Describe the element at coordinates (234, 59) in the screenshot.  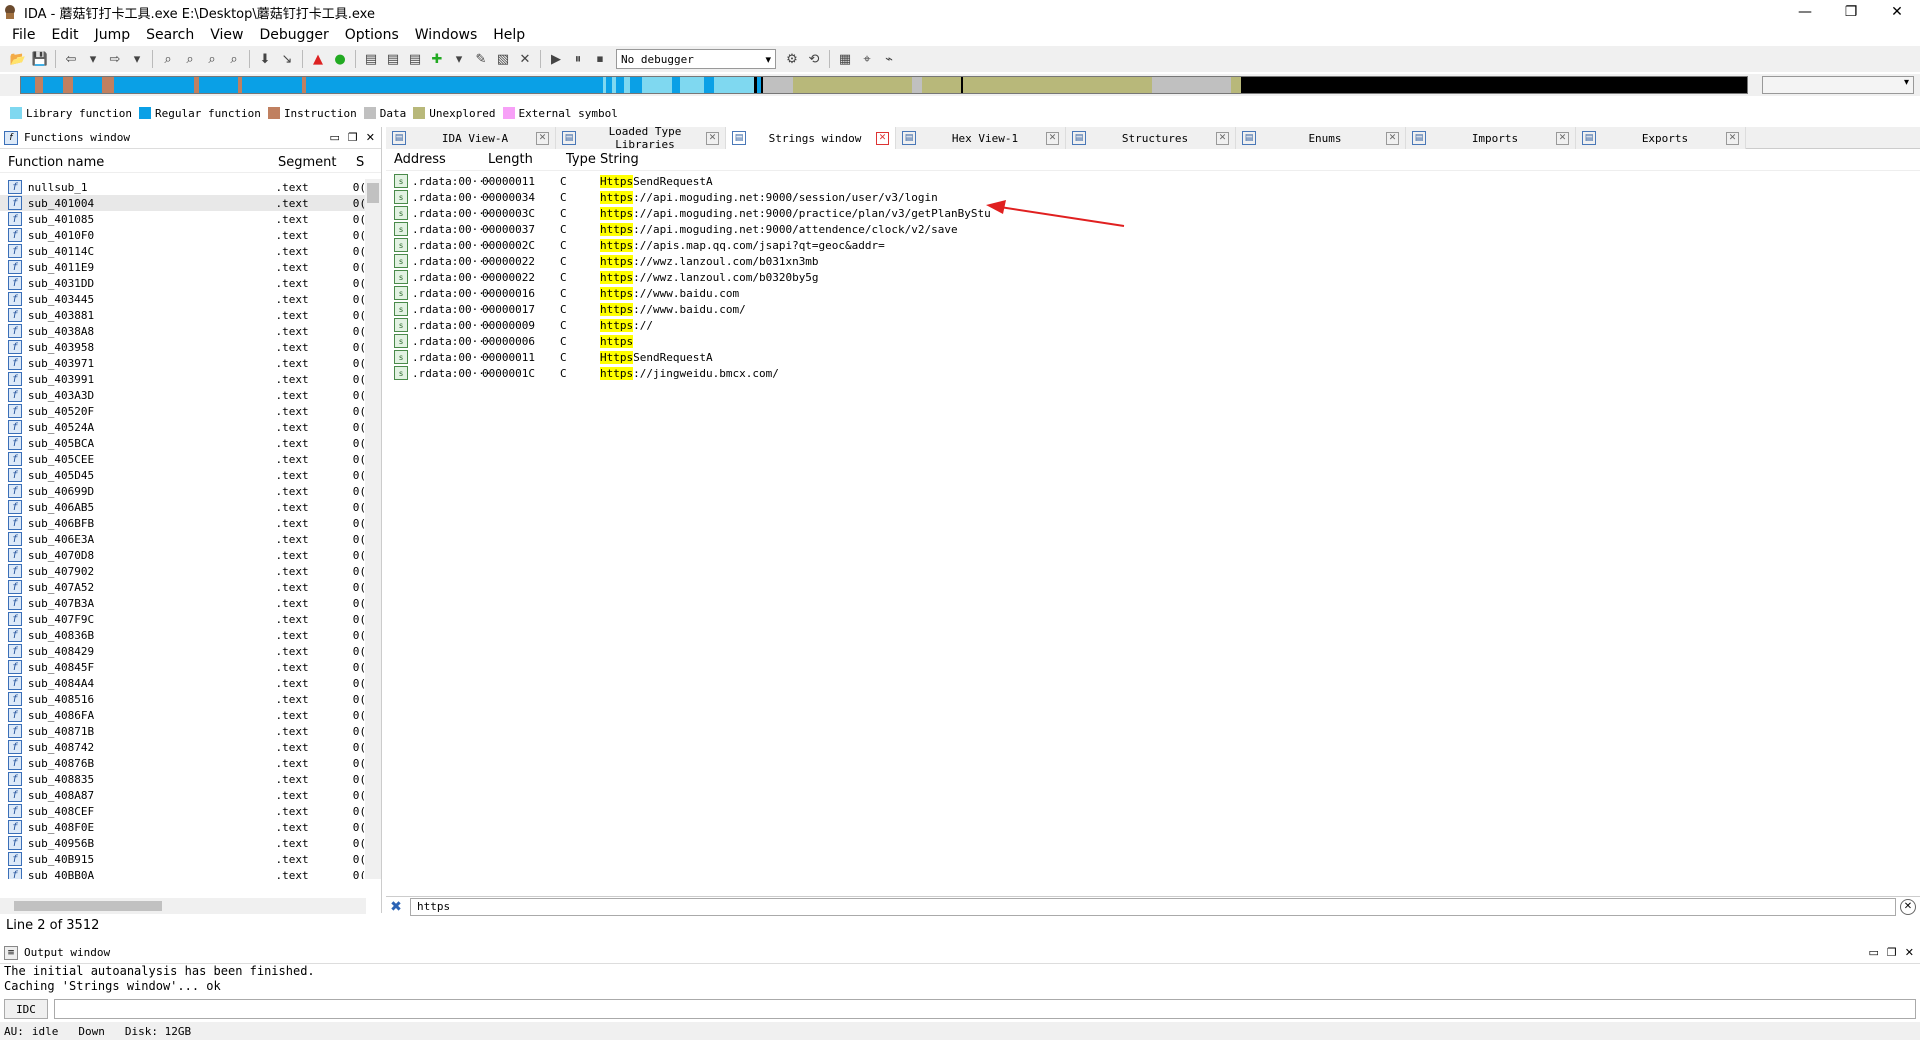
I see `search-next-icon: ⌕` at that location.